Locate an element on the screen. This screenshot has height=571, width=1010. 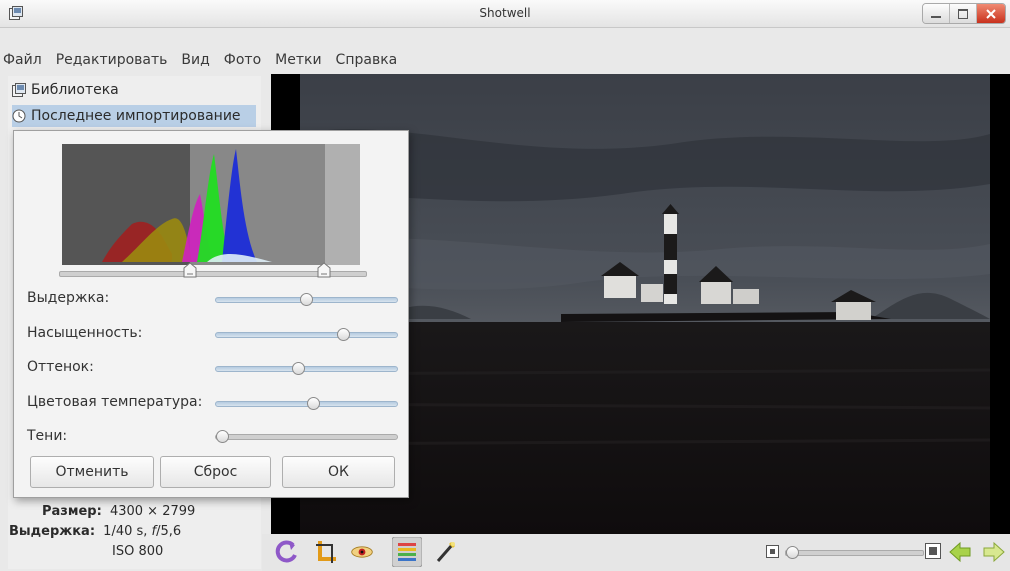
close-button is located at coordinates (991, 13).